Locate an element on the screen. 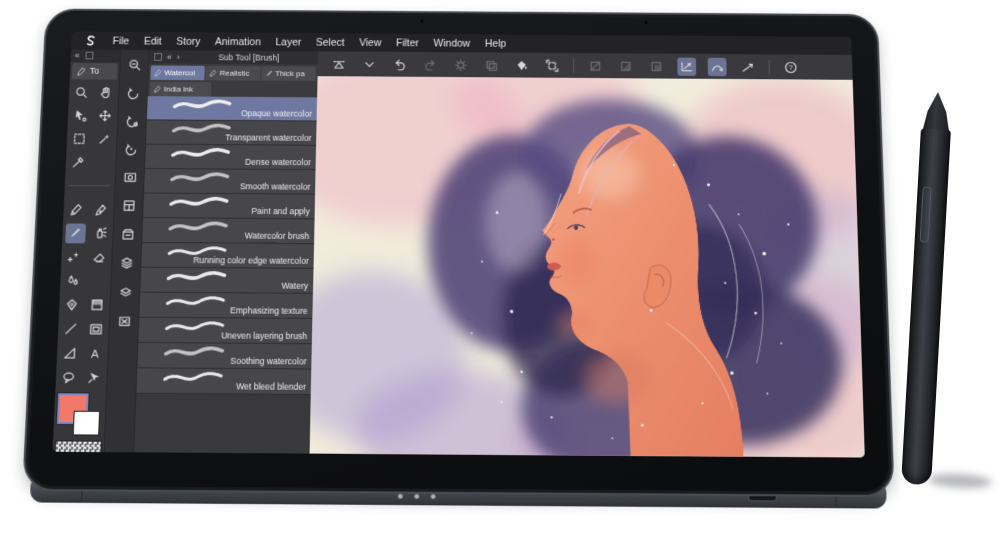 The width and height of the screenshot is (1000, 539). menu-item-window: Window is located at coordinates (452, 43).